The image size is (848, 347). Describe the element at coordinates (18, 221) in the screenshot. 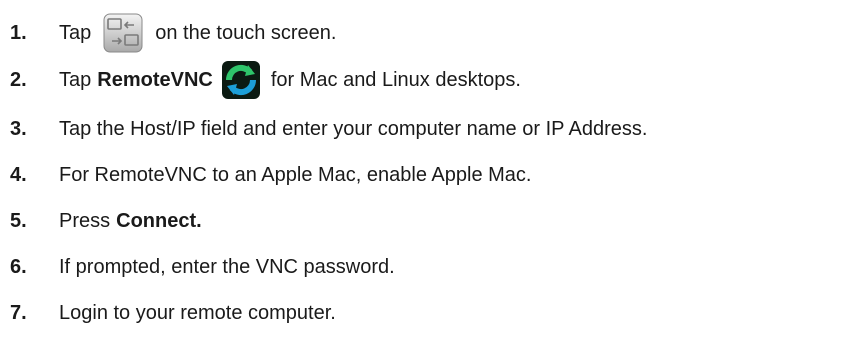

I see `step-number: 5.` at that location.